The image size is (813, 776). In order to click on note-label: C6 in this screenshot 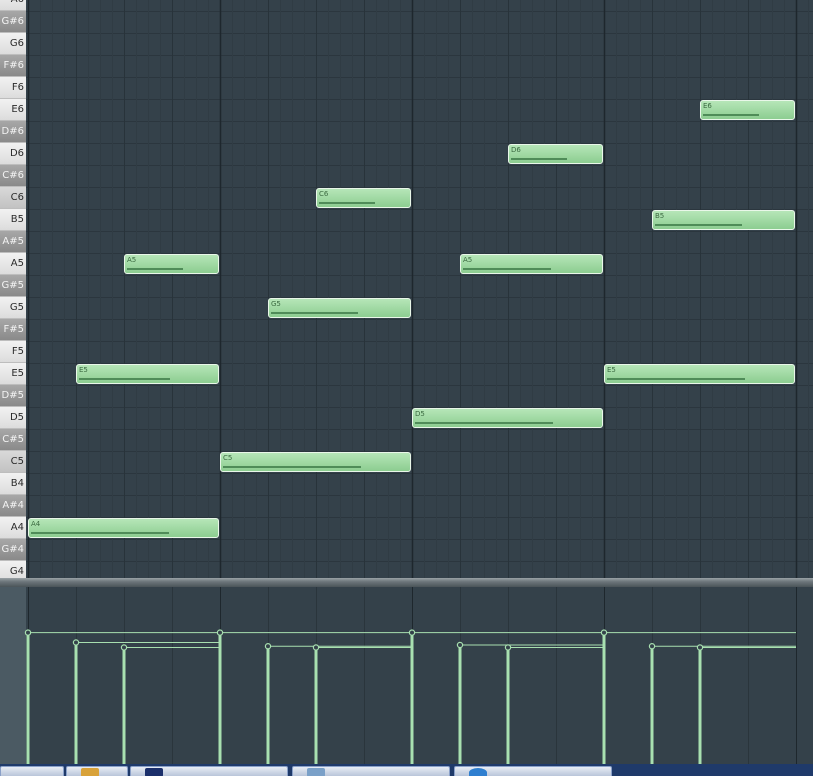, I will do `click(324, 194)`.